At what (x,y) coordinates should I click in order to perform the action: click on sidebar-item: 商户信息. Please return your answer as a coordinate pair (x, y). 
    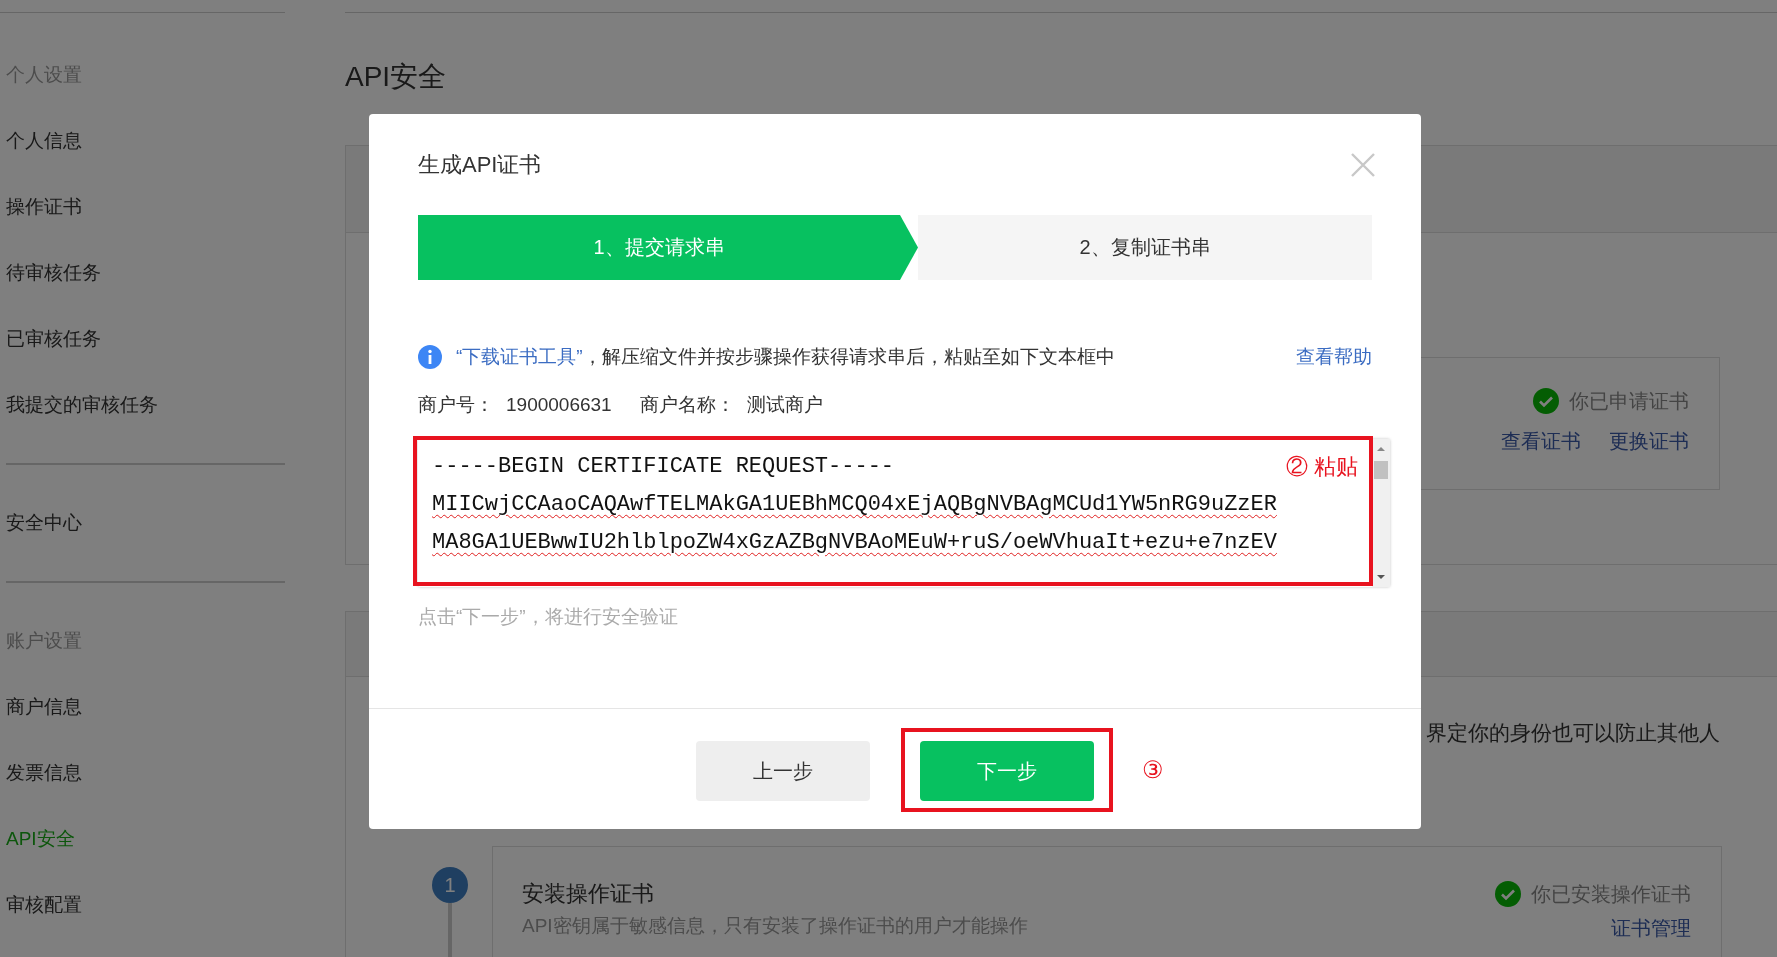
    Looking at the image, I should click on (41, 707).